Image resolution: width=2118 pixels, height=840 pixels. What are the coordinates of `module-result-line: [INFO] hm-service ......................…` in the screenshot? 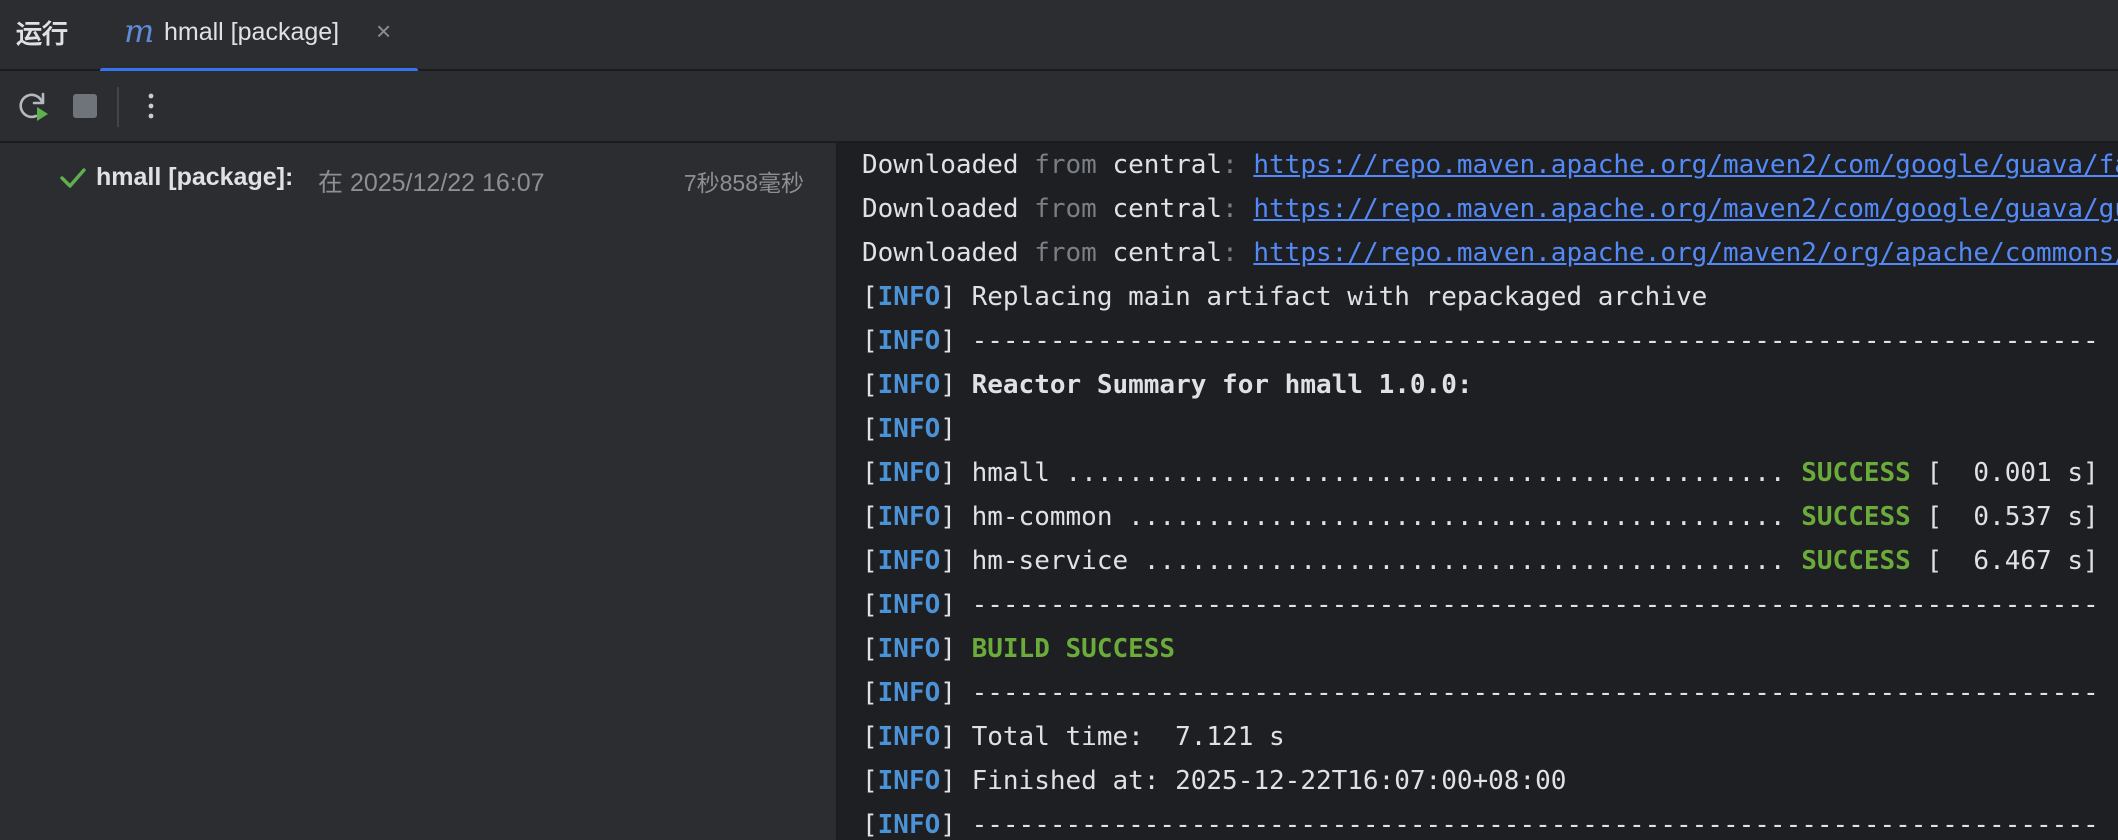 It's located at (1480, 561).